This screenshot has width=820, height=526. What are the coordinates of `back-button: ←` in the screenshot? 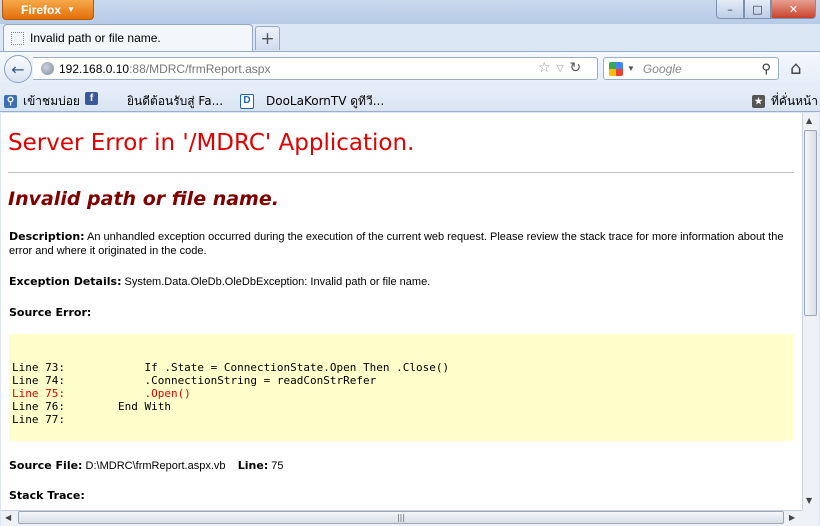 It's located at (18, 69).